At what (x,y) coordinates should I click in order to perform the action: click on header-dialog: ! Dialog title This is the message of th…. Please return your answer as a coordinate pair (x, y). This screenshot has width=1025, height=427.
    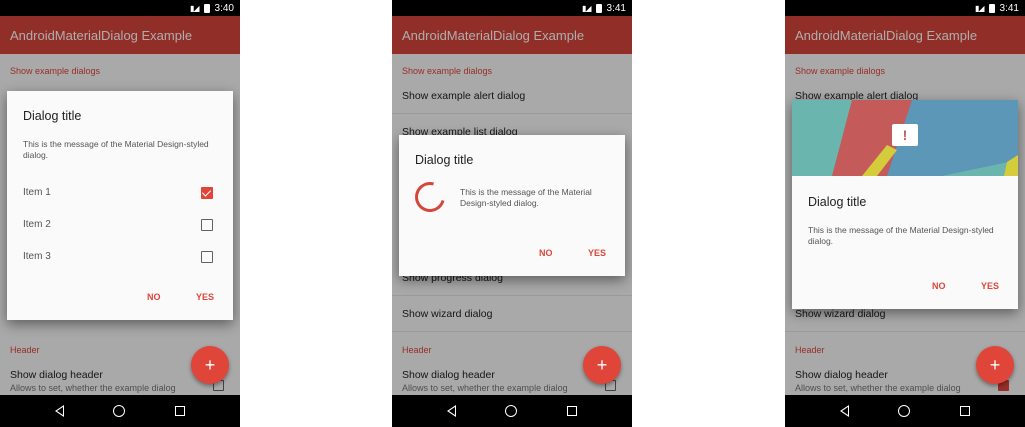
    Looking at the image, I should click on (905, 204).